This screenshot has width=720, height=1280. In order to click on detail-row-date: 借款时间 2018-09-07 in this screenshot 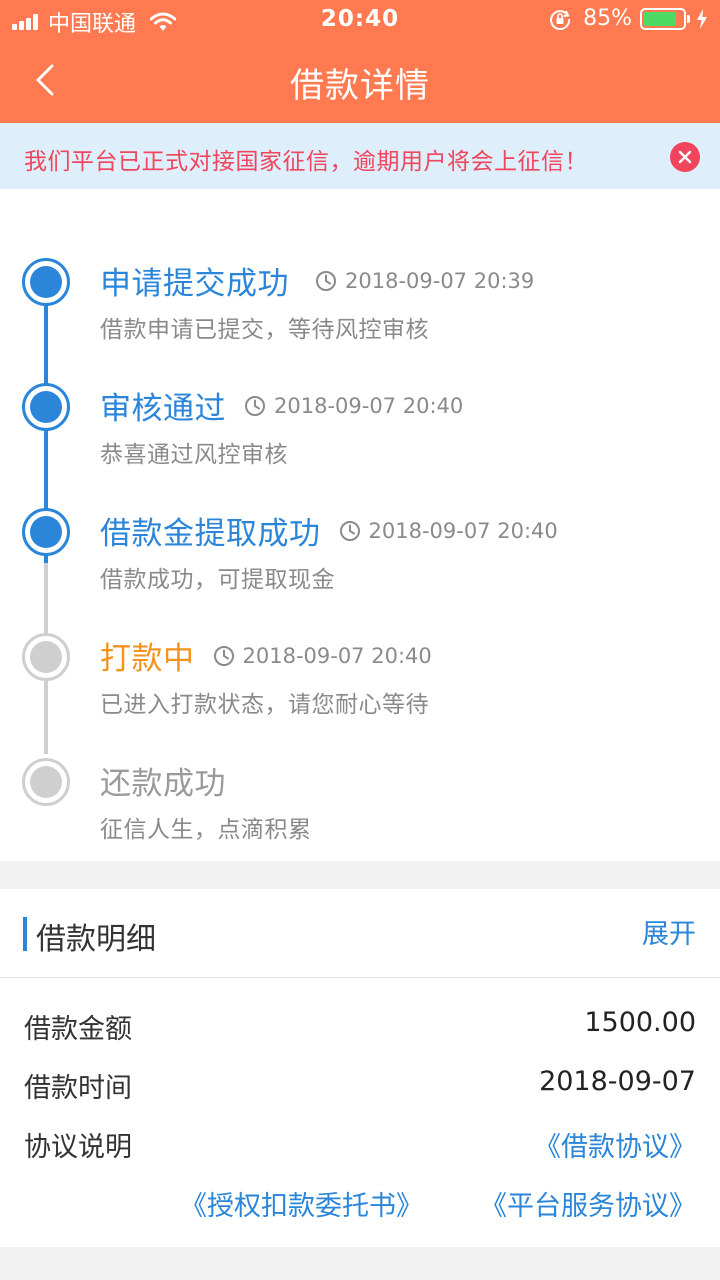, I will do `click(360, 1082)`.